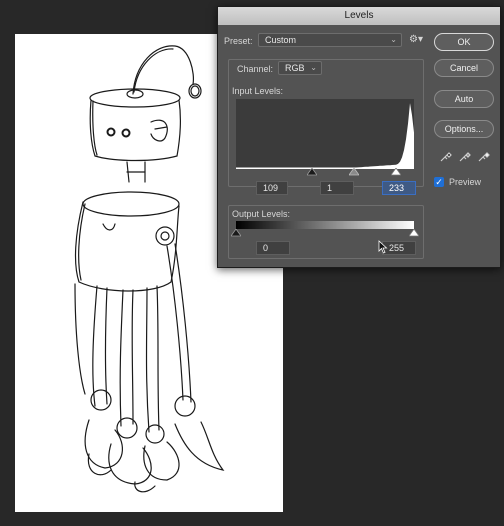  What do you see at coordinates (272, 188) in the screenshot?
I see `input-black-field: 109` at bounding box center [272, 188].